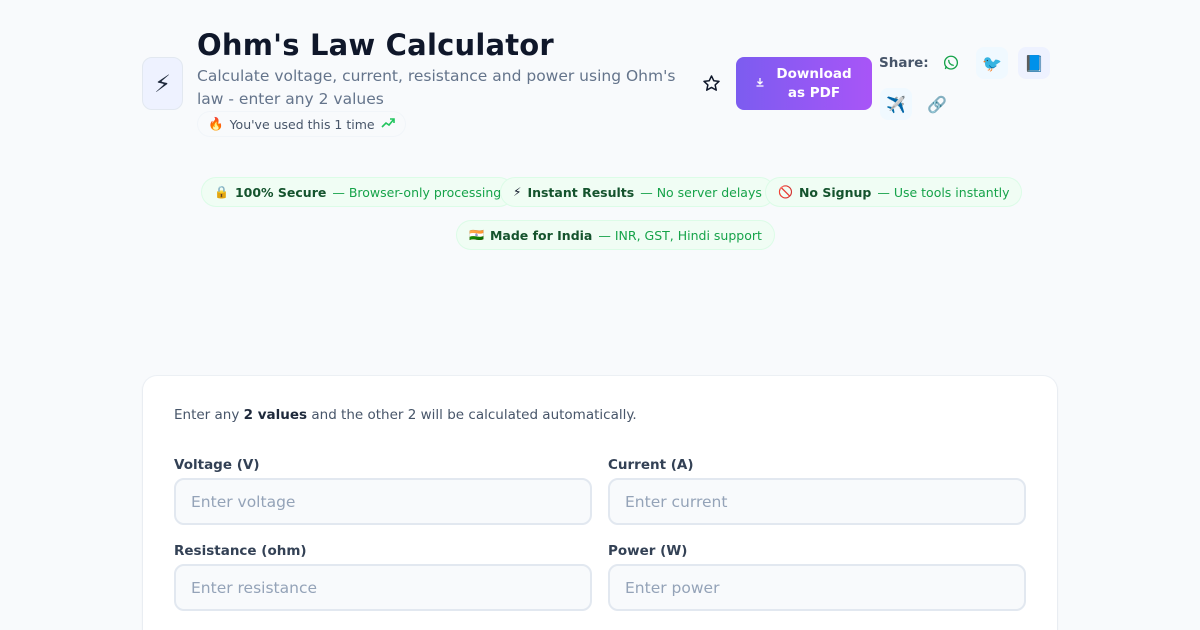 The height and width of the screenshot is (630, 1200). I want to click on download-pdf-label: Download as PDF, so click(814, 83).